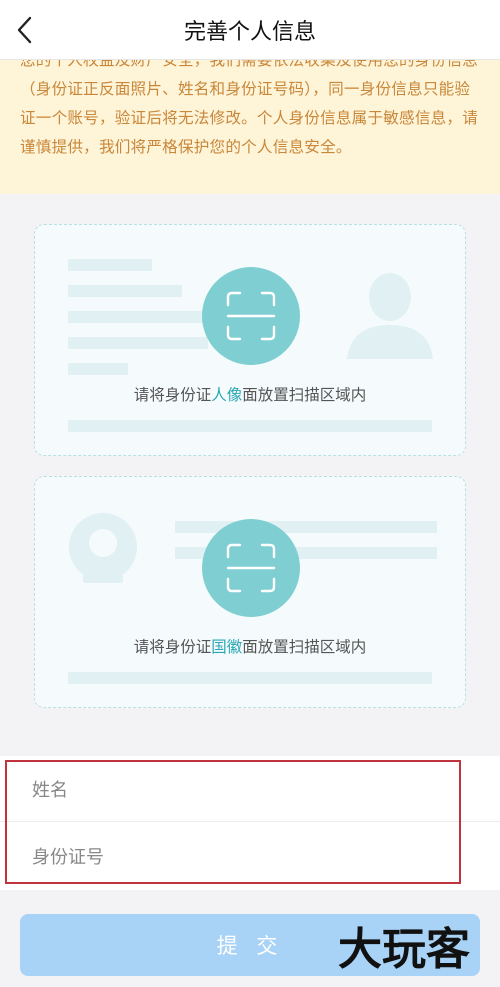  I want to click on id-number-field-row, so click(250, 856).